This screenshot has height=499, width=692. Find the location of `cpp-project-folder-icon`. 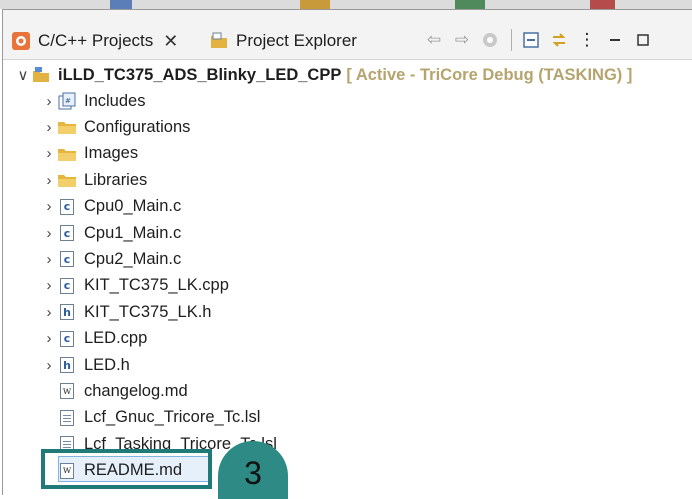

cpp-project-folder-icon is located at coordinates (41, 75).